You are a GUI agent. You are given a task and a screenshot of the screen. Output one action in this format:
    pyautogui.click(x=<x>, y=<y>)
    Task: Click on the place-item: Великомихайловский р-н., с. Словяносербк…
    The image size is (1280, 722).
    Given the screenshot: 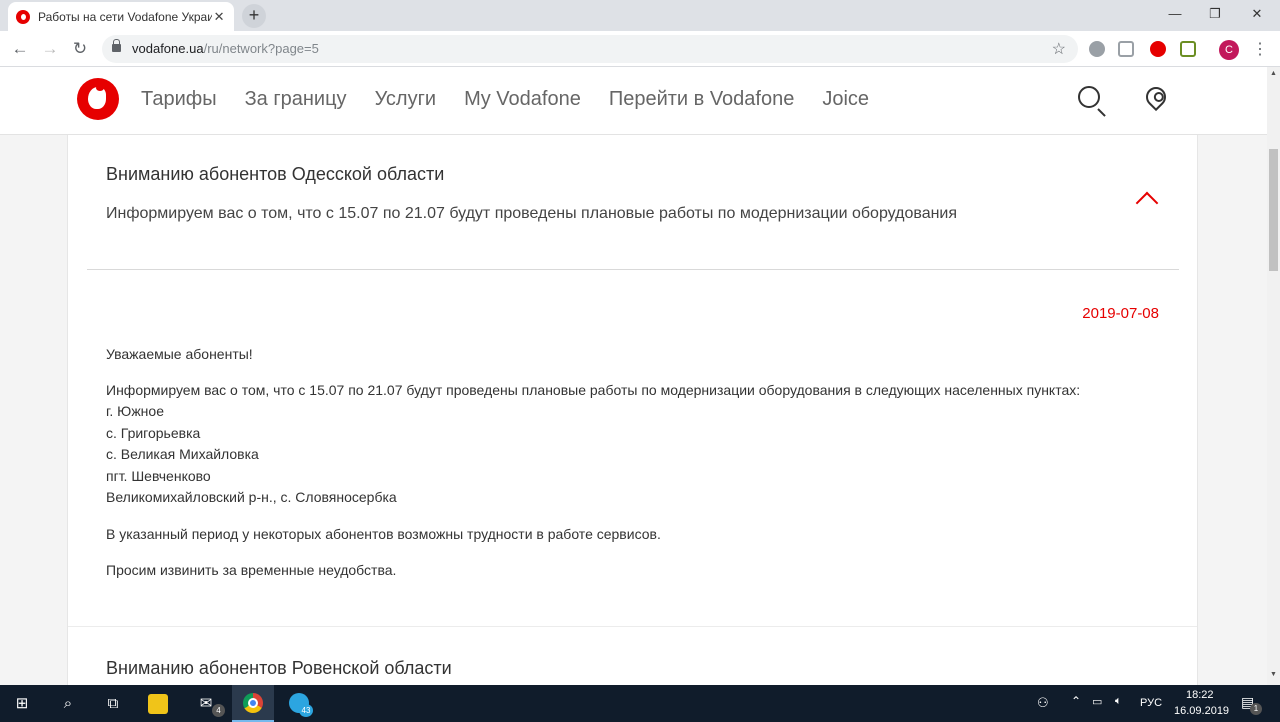 What is the action you would take?
    pyautogui.click(x=251, y=497)
    